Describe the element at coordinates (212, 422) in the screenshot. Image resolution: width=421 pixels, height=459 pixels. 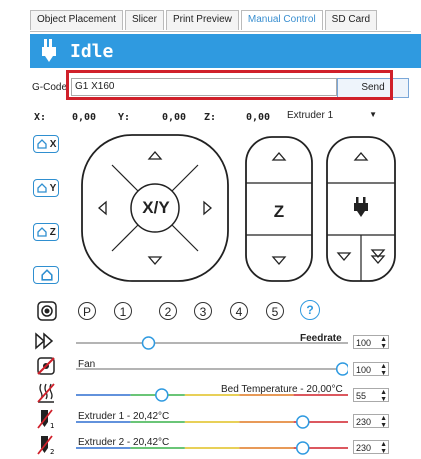
I see `extruder-1-slider` at that location.